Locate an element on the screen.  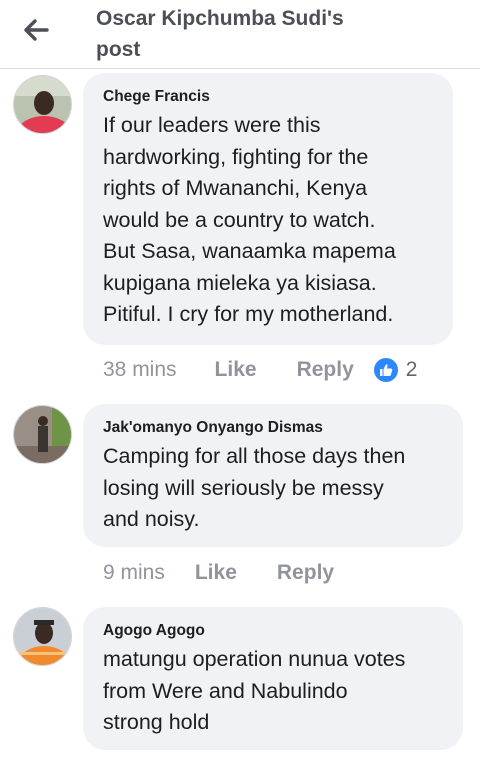
back-button is located at coordinates (36, 30).